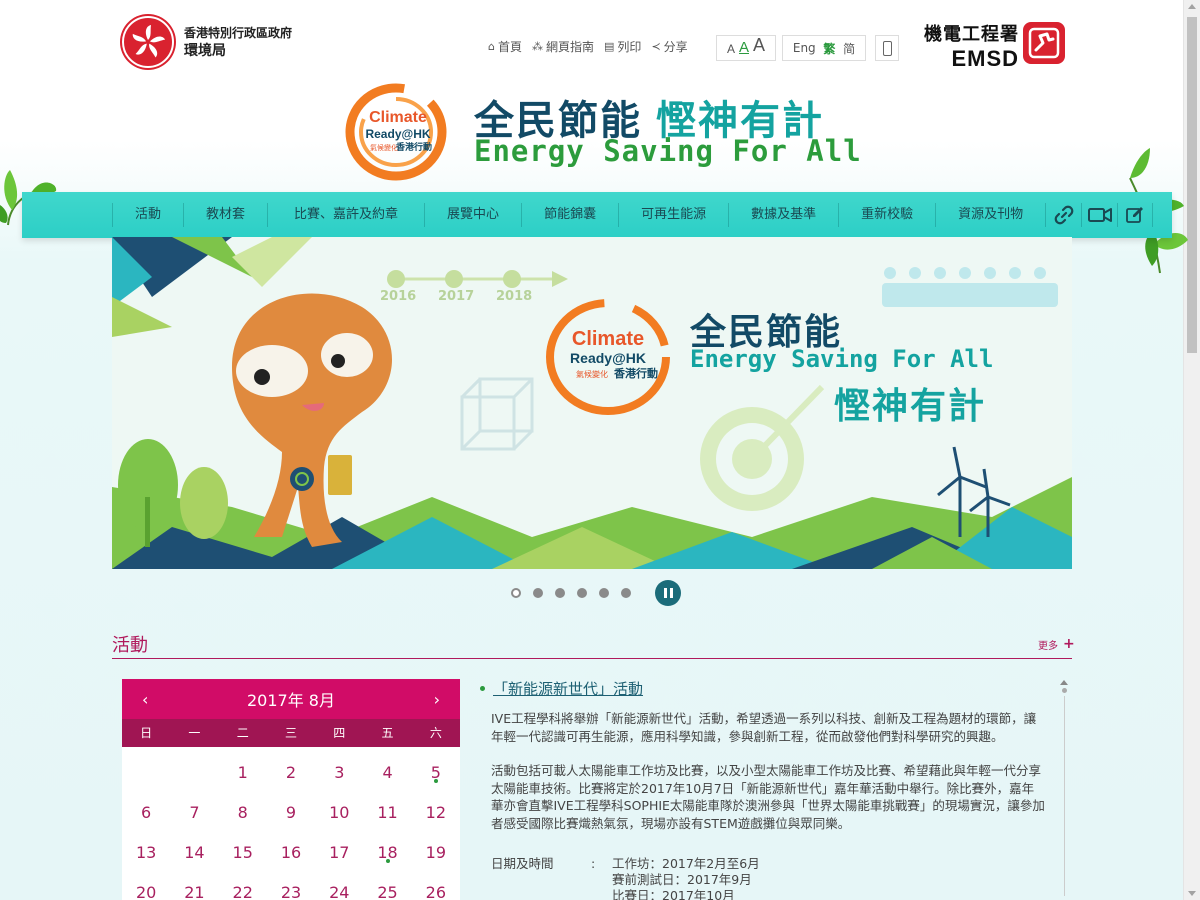  Describe the element at coordinates (207, 42) in the screenshot. I see `gov-logo: 香港特別行政區政府 環境局` at that location.